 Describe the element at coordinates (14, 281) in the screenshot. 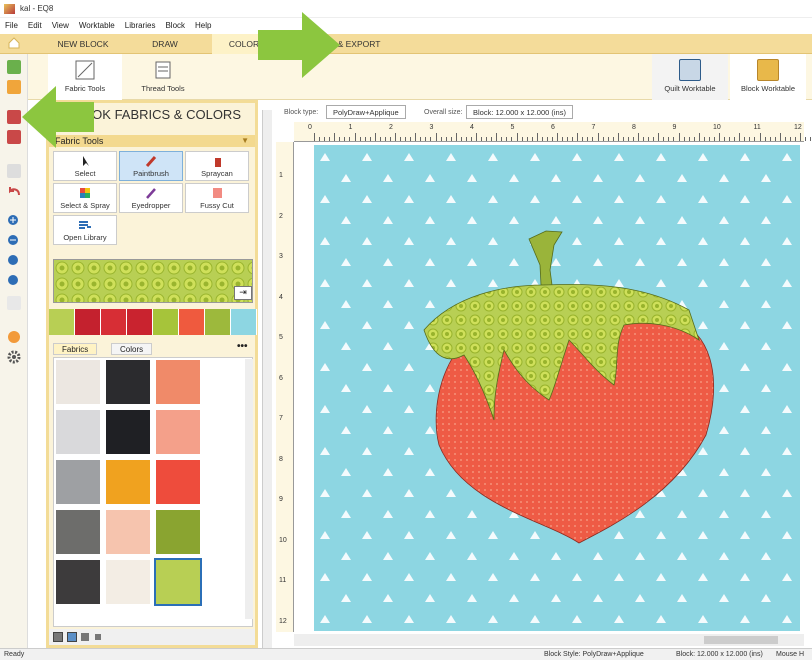

I see `refresh-icon` at that location.